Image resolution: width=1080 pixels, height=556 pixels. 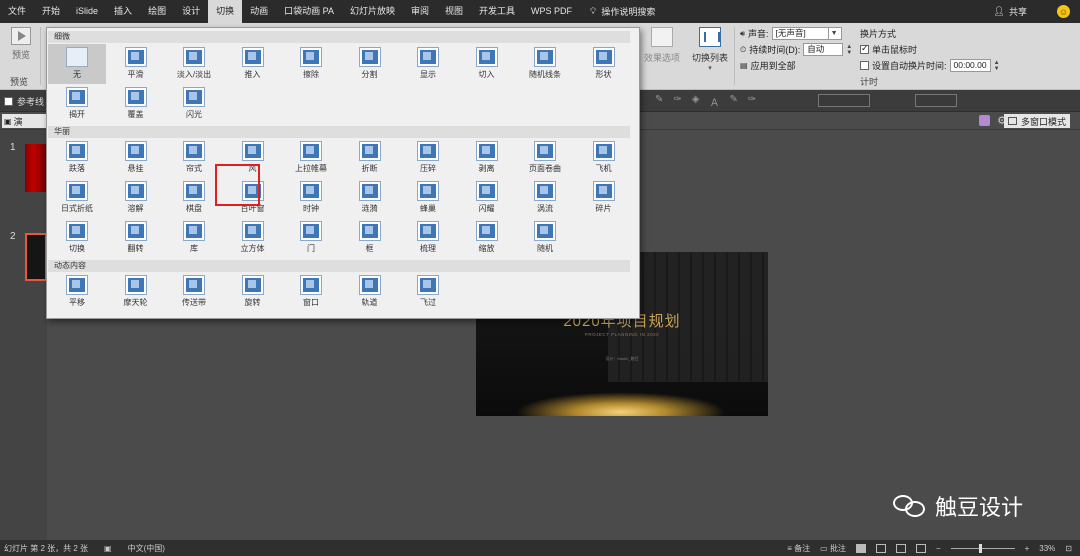 I want to click on pen-icon: ✑, so click(x=677, y=101).